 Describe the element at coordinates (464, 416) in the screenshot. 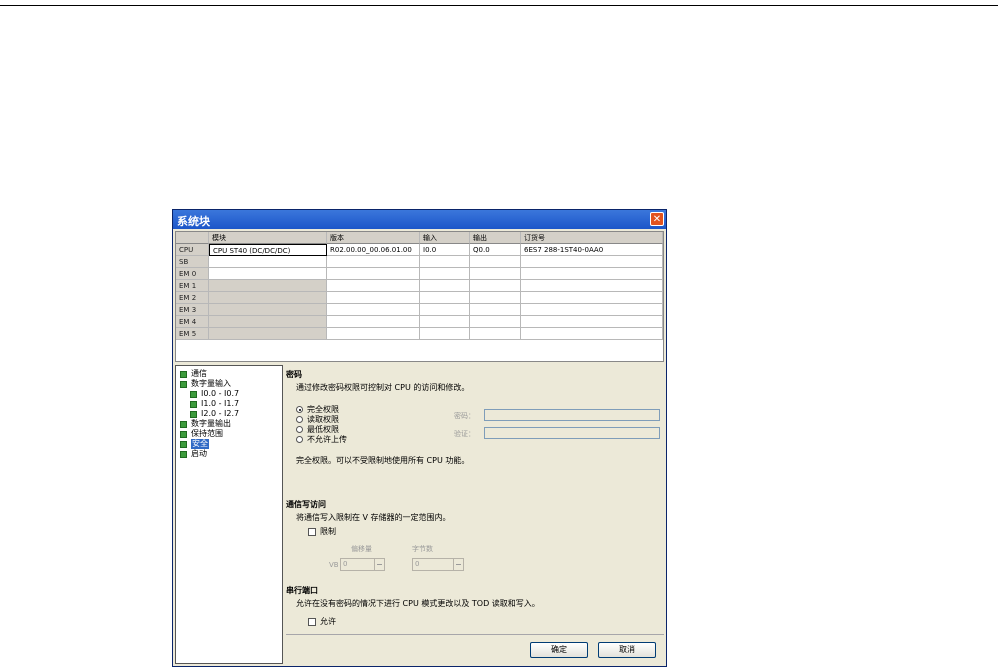

I see `password-field-label: 密码：` at that location.